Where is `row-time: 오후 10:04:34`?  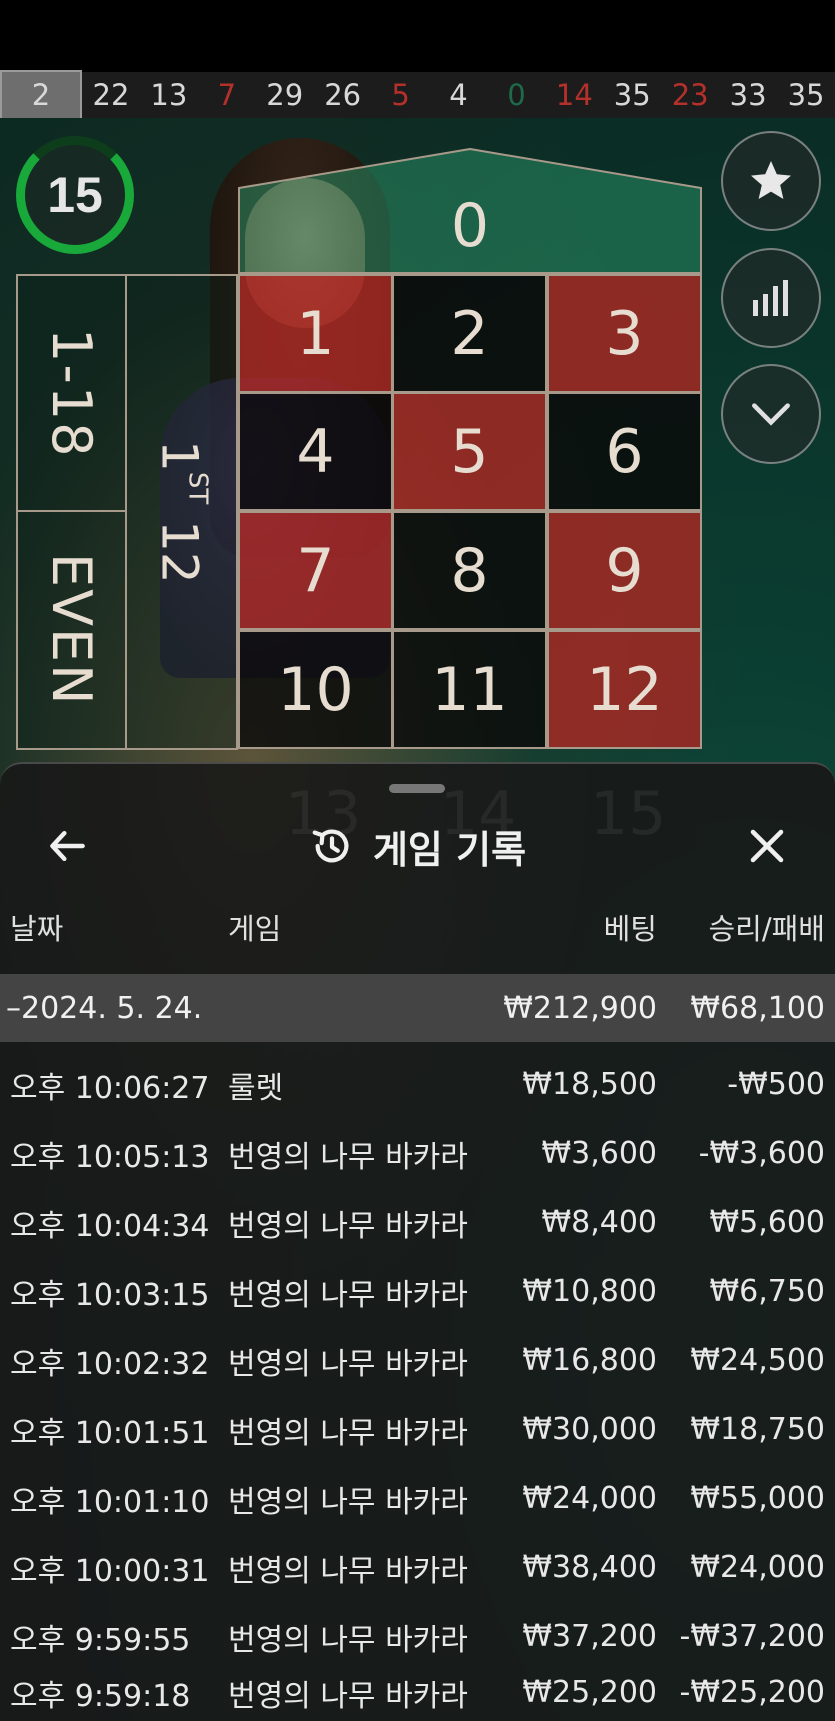
row-time: 오후 10:04:34 is located at coordinates (110, 1226).